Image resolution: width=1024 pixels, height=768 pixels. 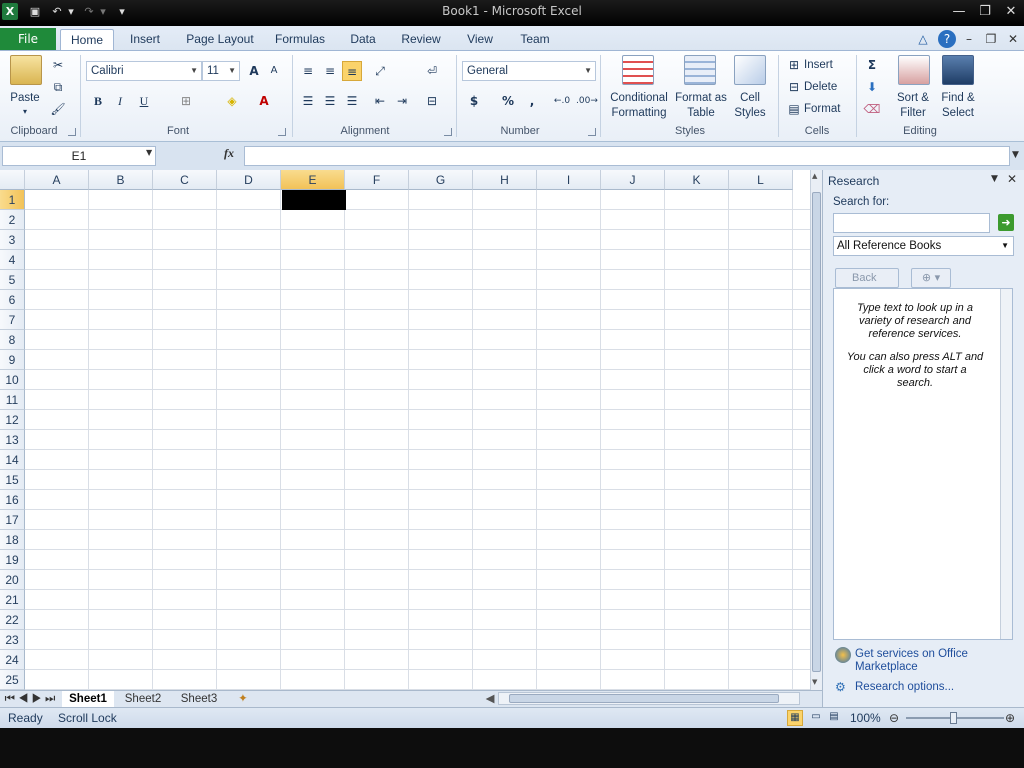 What do you see at coordinates (639, 98) in the screenshot?
I see `conditional-formatting-label-1: Conditional` at bounding box center [639, 98].